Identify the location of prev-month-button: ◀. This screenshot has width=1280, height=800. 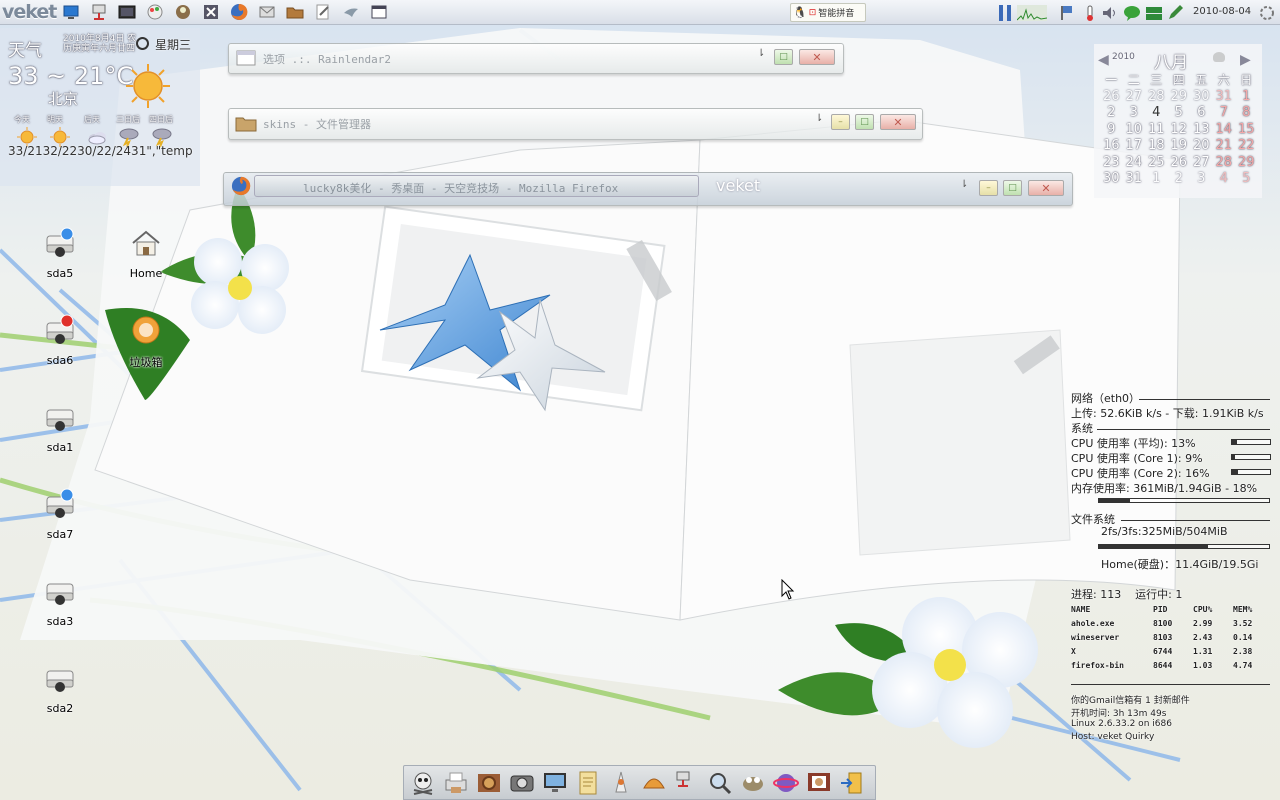
(1103, 60).